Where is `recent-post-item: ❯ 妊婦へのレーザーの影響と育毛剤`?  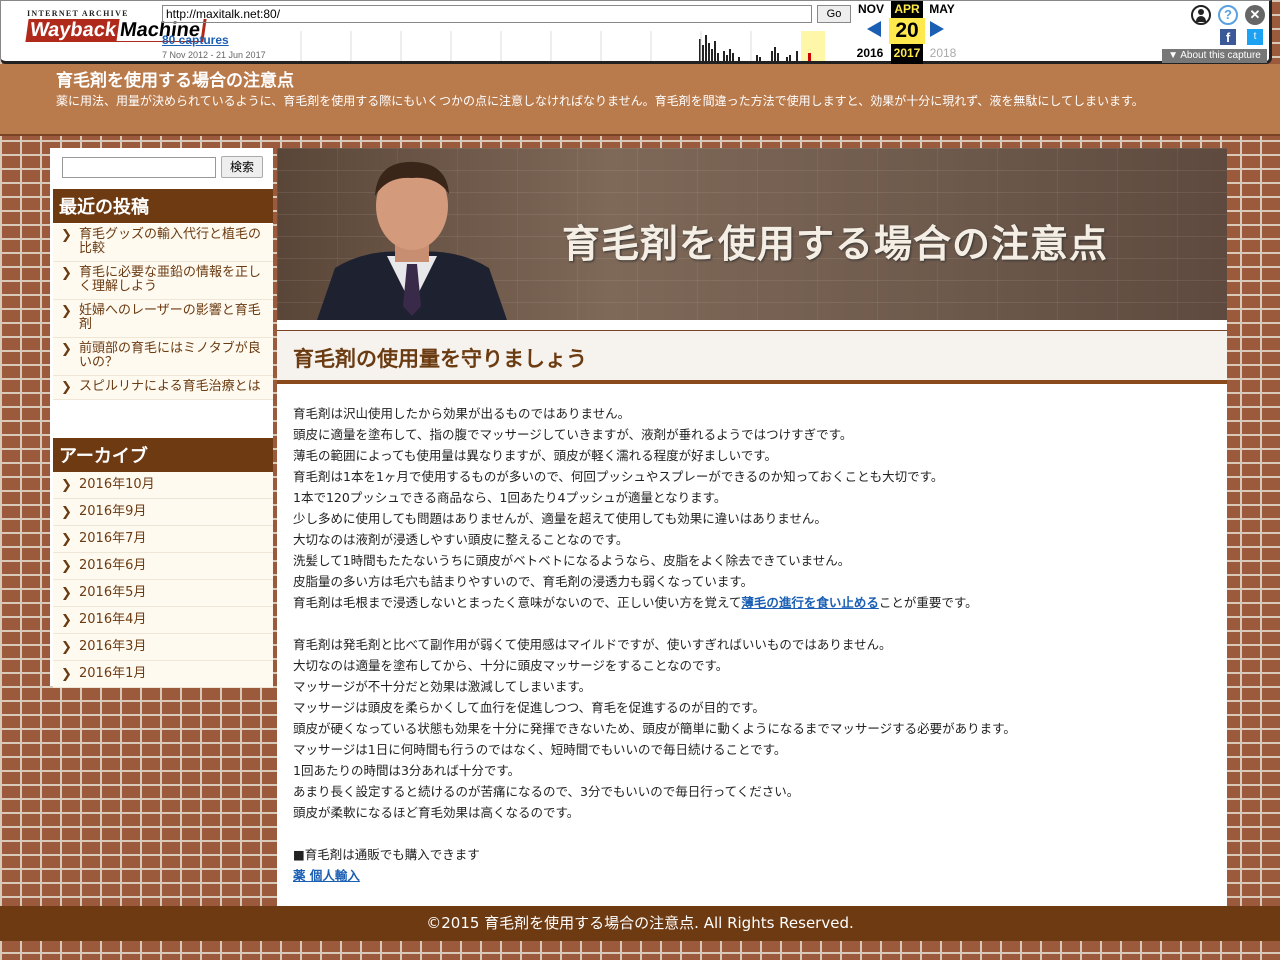
recent-post-item: ❯ 妊婦へのレーザーの影響と育毛剤 is located at coordinates (163, 319).